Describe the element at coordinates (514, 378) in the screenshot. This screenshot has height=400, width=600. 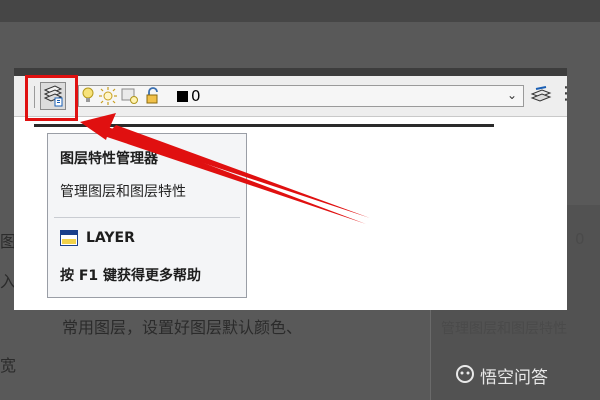
I see `watermark-text: 悟空问答` at that location.